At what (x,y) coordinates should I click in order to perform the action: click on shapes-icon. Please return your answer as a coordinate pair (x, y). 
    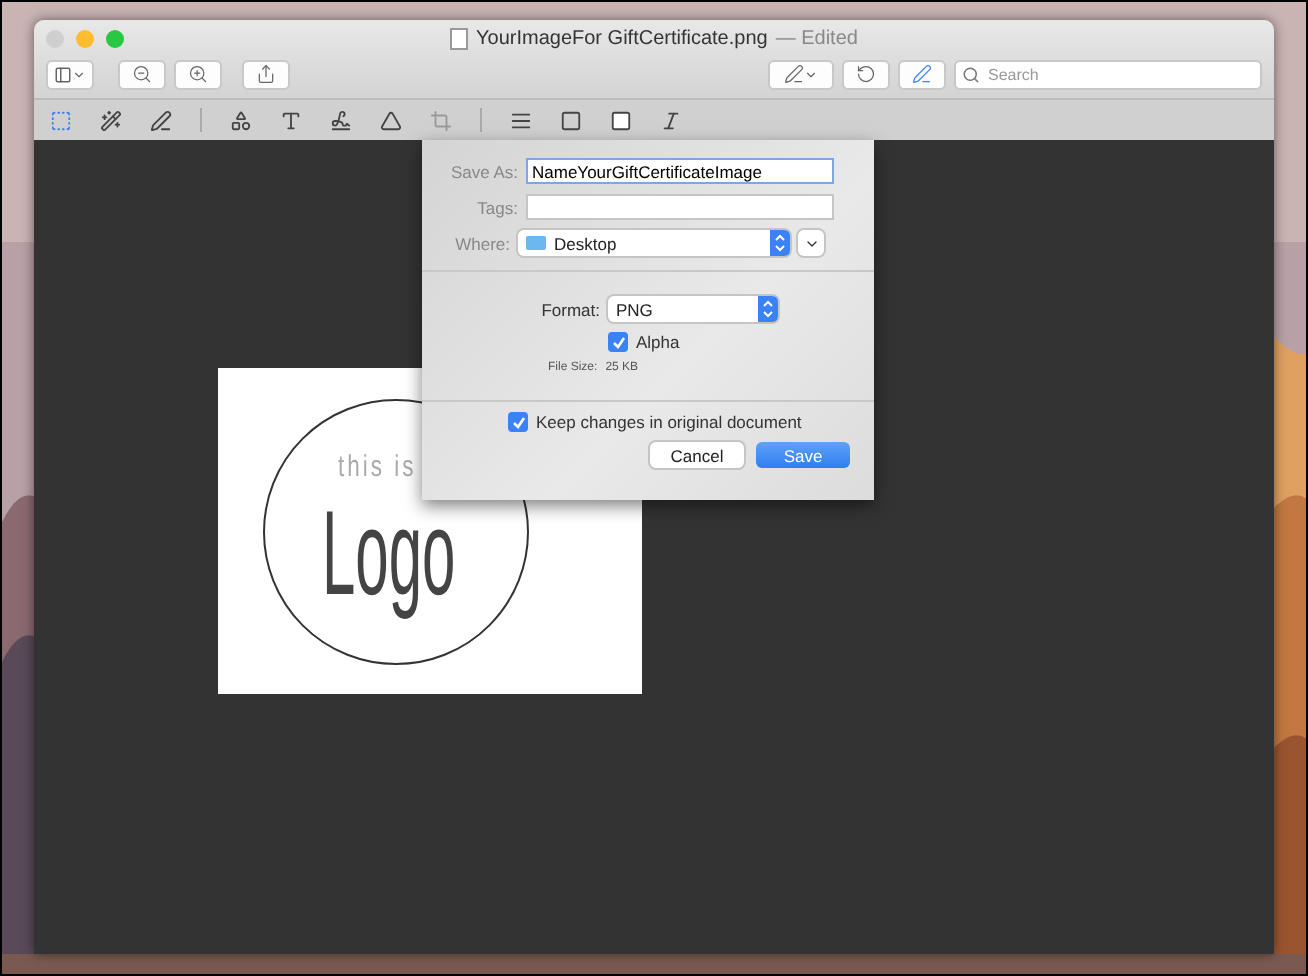
    Looking at the image, I should click on (241, 120).